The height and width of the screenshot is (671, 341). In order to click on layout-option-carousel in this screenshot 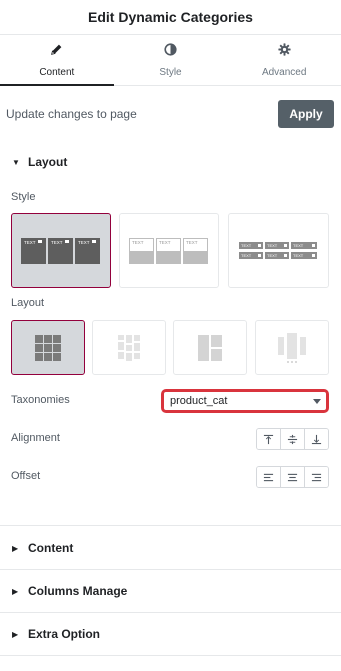, I will do `click(292, 347)`.